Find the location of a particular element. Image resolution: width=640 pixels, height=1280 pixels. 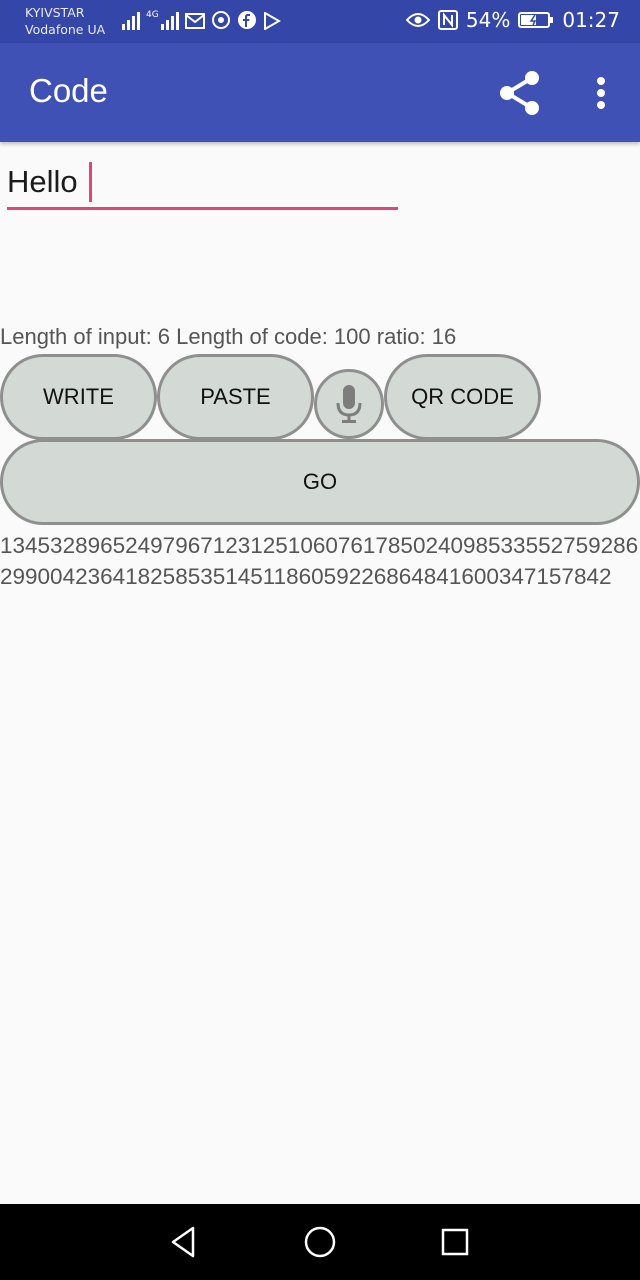

paste-button: PASTE is located at coordinates (235, 397).